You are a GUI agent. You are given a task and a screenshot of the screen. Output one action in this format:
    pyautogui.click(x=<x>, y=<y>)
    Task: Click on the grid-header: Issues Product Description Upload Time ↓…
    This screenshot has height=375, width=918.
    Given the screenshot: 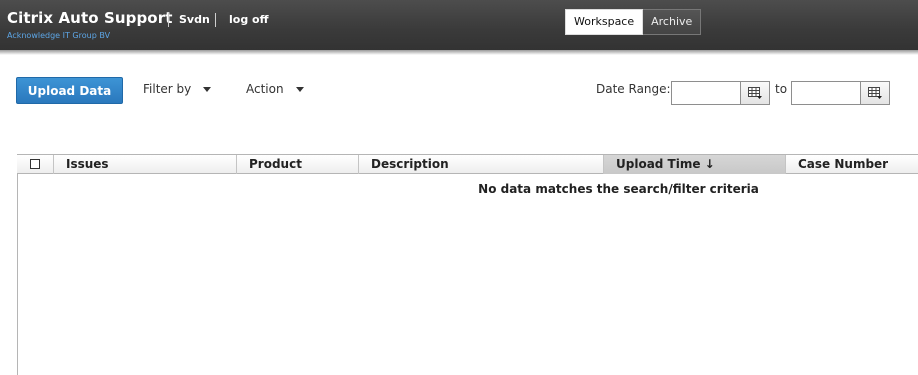 What is the action you would take?
    pyautogui.click(x=467, y=164)
    